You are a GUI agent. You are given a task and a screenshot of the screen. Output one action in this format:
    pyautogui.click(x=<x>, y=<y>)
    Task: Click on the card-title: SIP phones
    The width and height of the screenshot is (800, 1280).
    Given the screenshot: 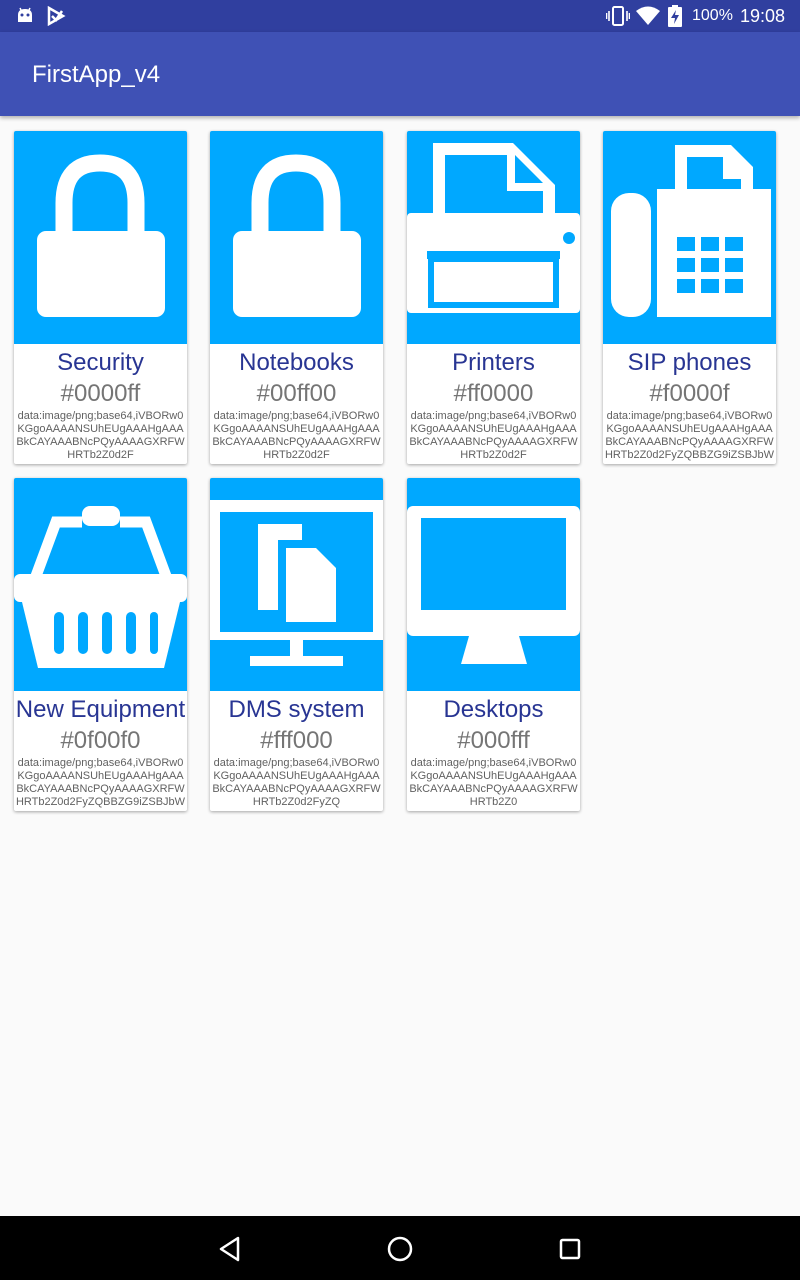 What is the action you would take?
    pyautogui.click(x=689, y=362)
    